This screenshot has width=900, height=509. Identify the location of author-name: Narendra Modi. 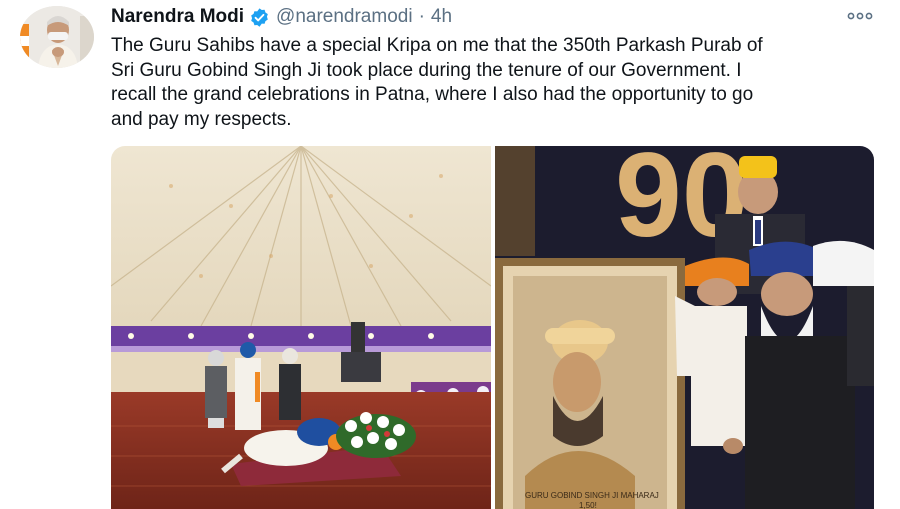
(177, 17).